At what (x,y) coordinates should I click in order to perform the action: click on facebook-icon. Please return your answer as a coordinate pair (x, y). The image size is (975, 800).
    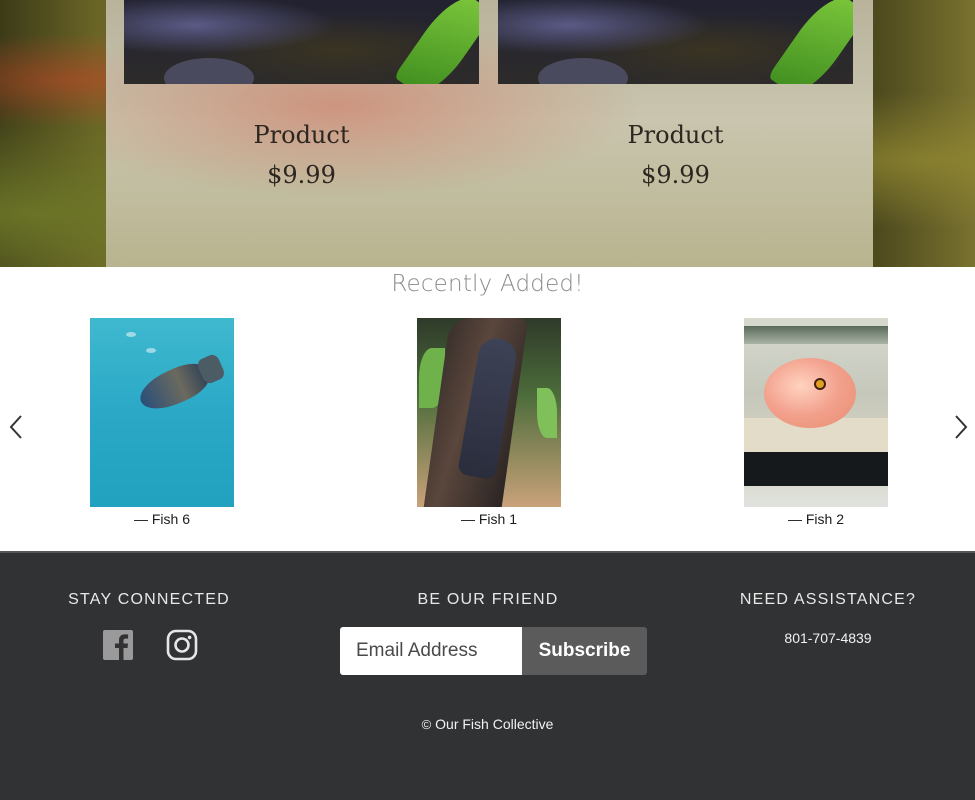
    Looking at the image, I should click on (118, 645).